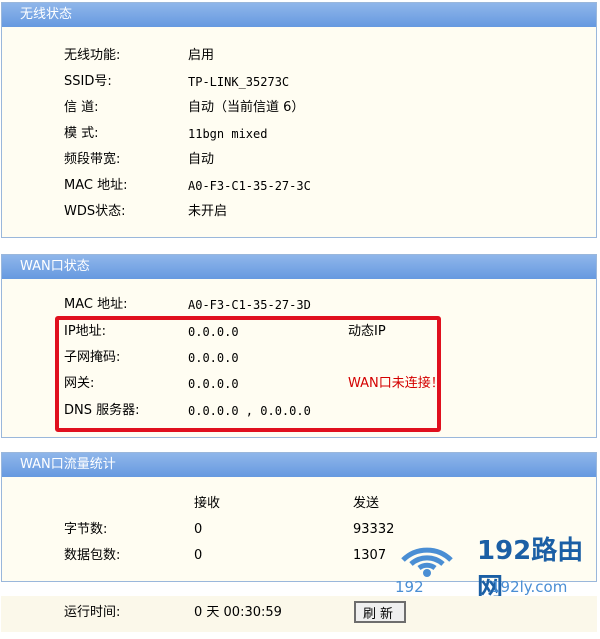  What do you see at coordinates (300, 82) in the screenshot?
I see `wireless-row: SSID号: TP-LINK_35273C` at bounding box center [300, 82].